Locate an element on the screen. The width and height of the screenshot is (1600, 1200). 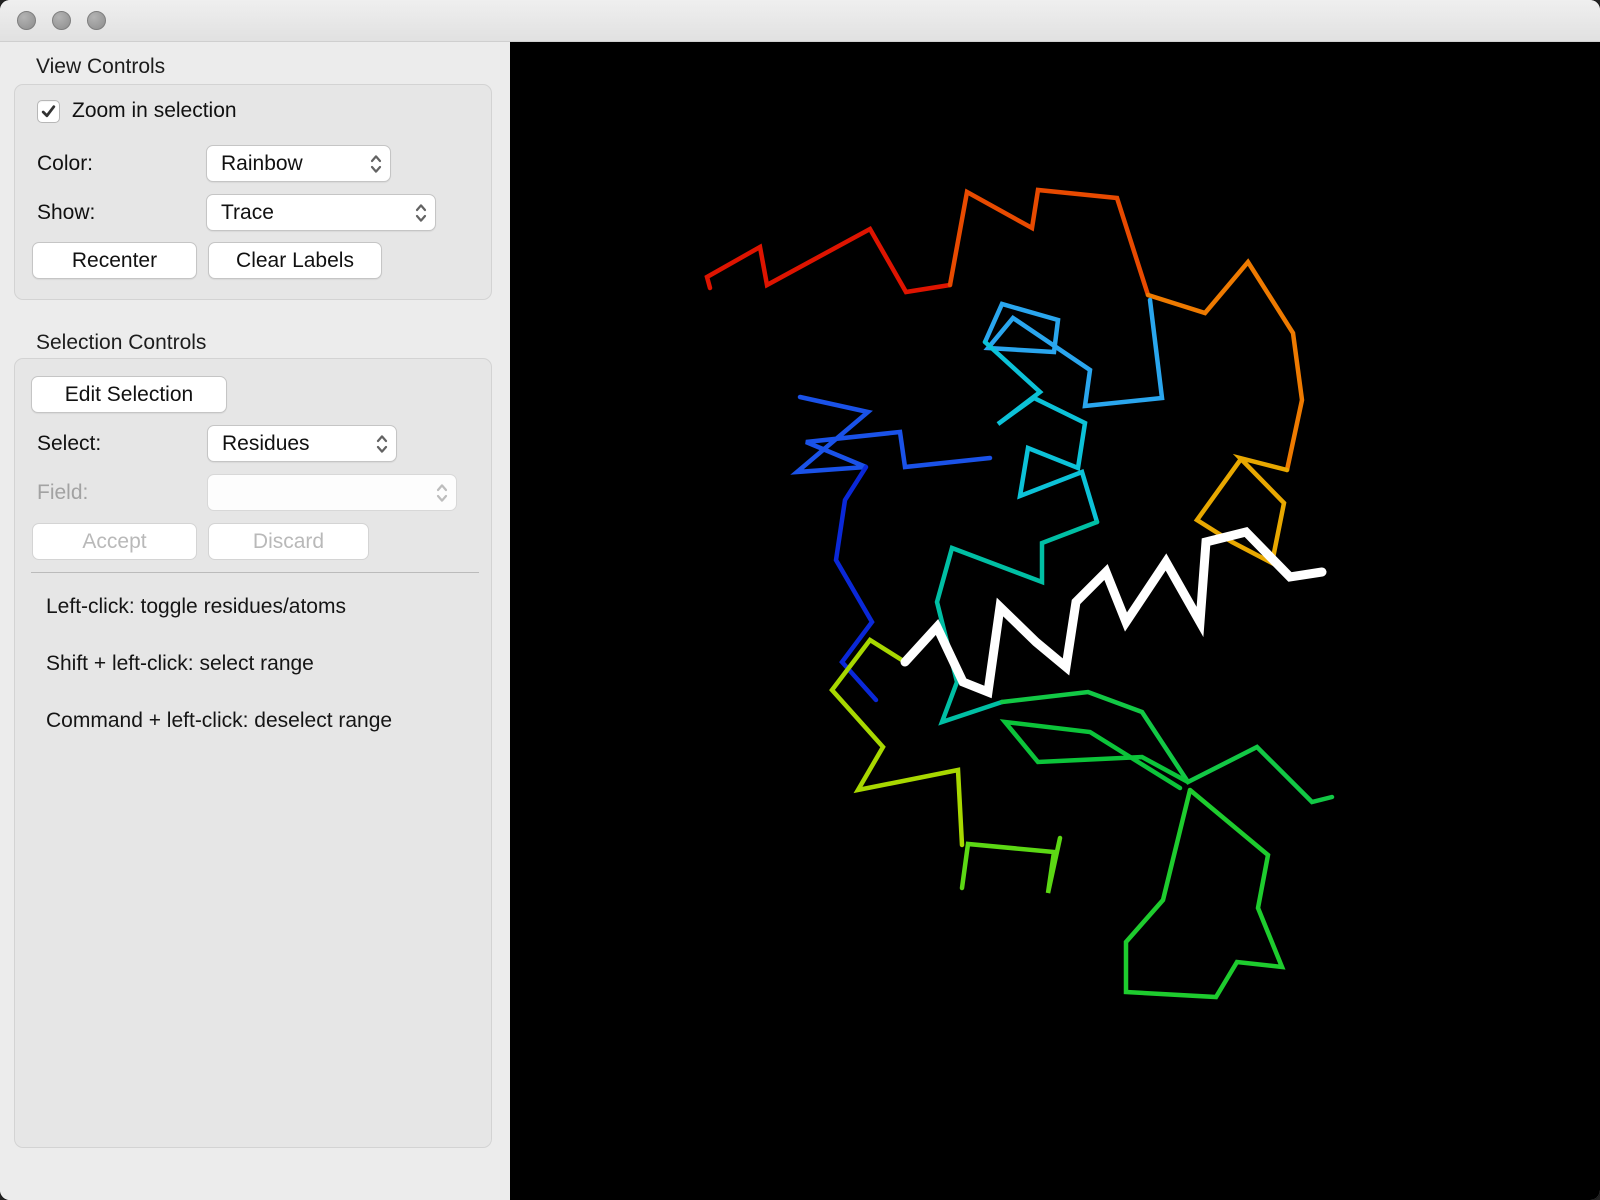
trace-segment-green-lower is located at coordinates (1204, 893).